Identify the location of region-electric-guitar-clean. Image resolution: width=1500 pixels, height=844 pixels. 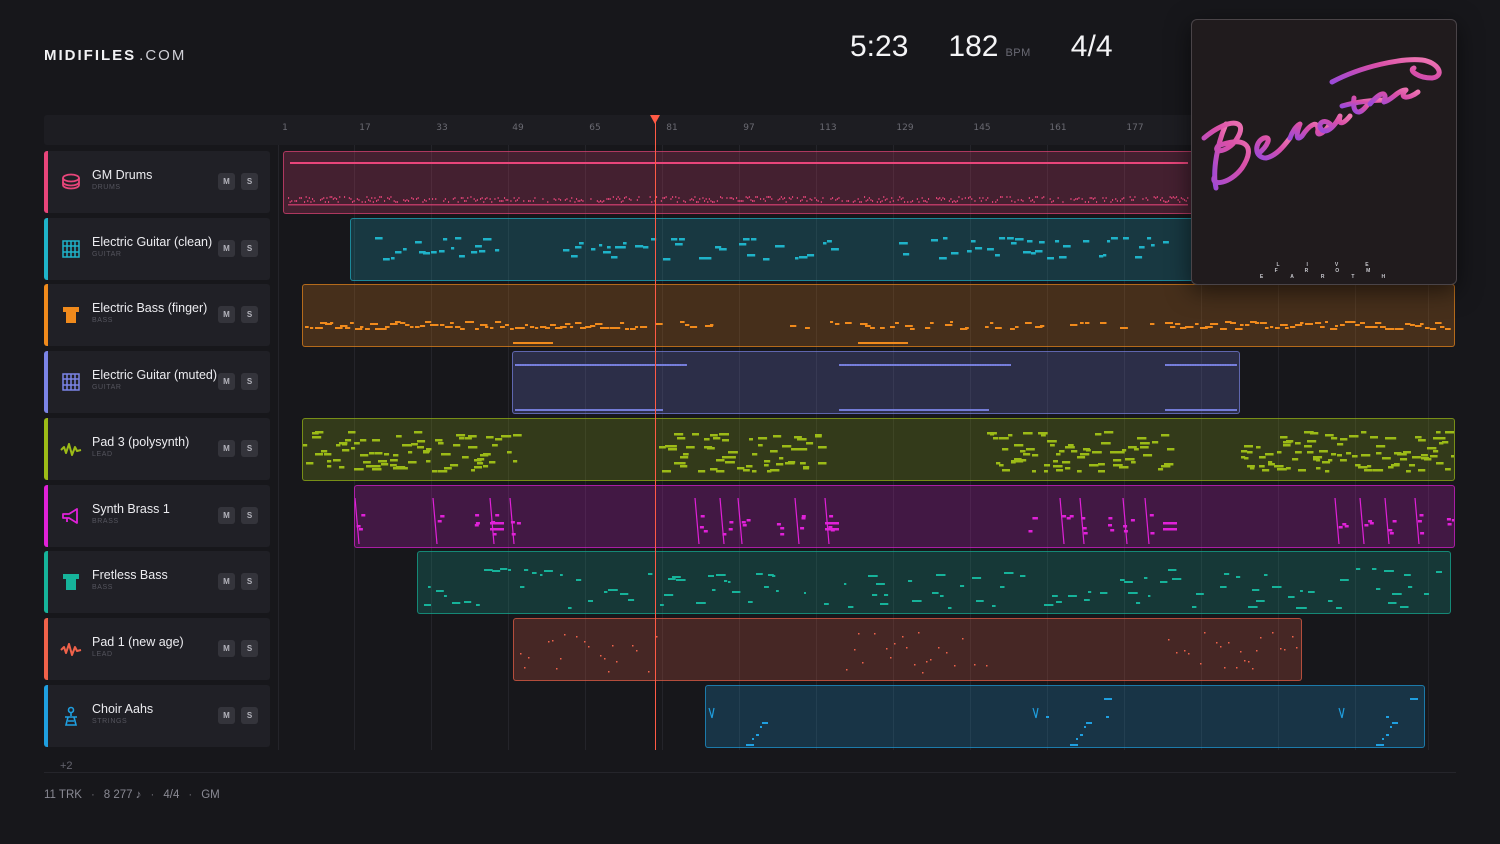
(772, 249).